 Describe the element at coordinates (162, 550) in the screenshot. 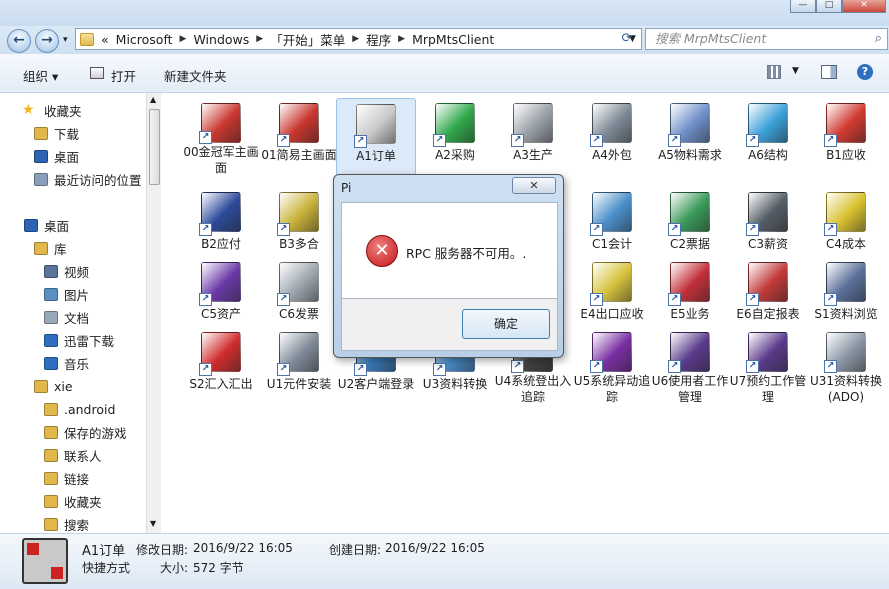

I see `modified-label: 修改日期:` at that location.